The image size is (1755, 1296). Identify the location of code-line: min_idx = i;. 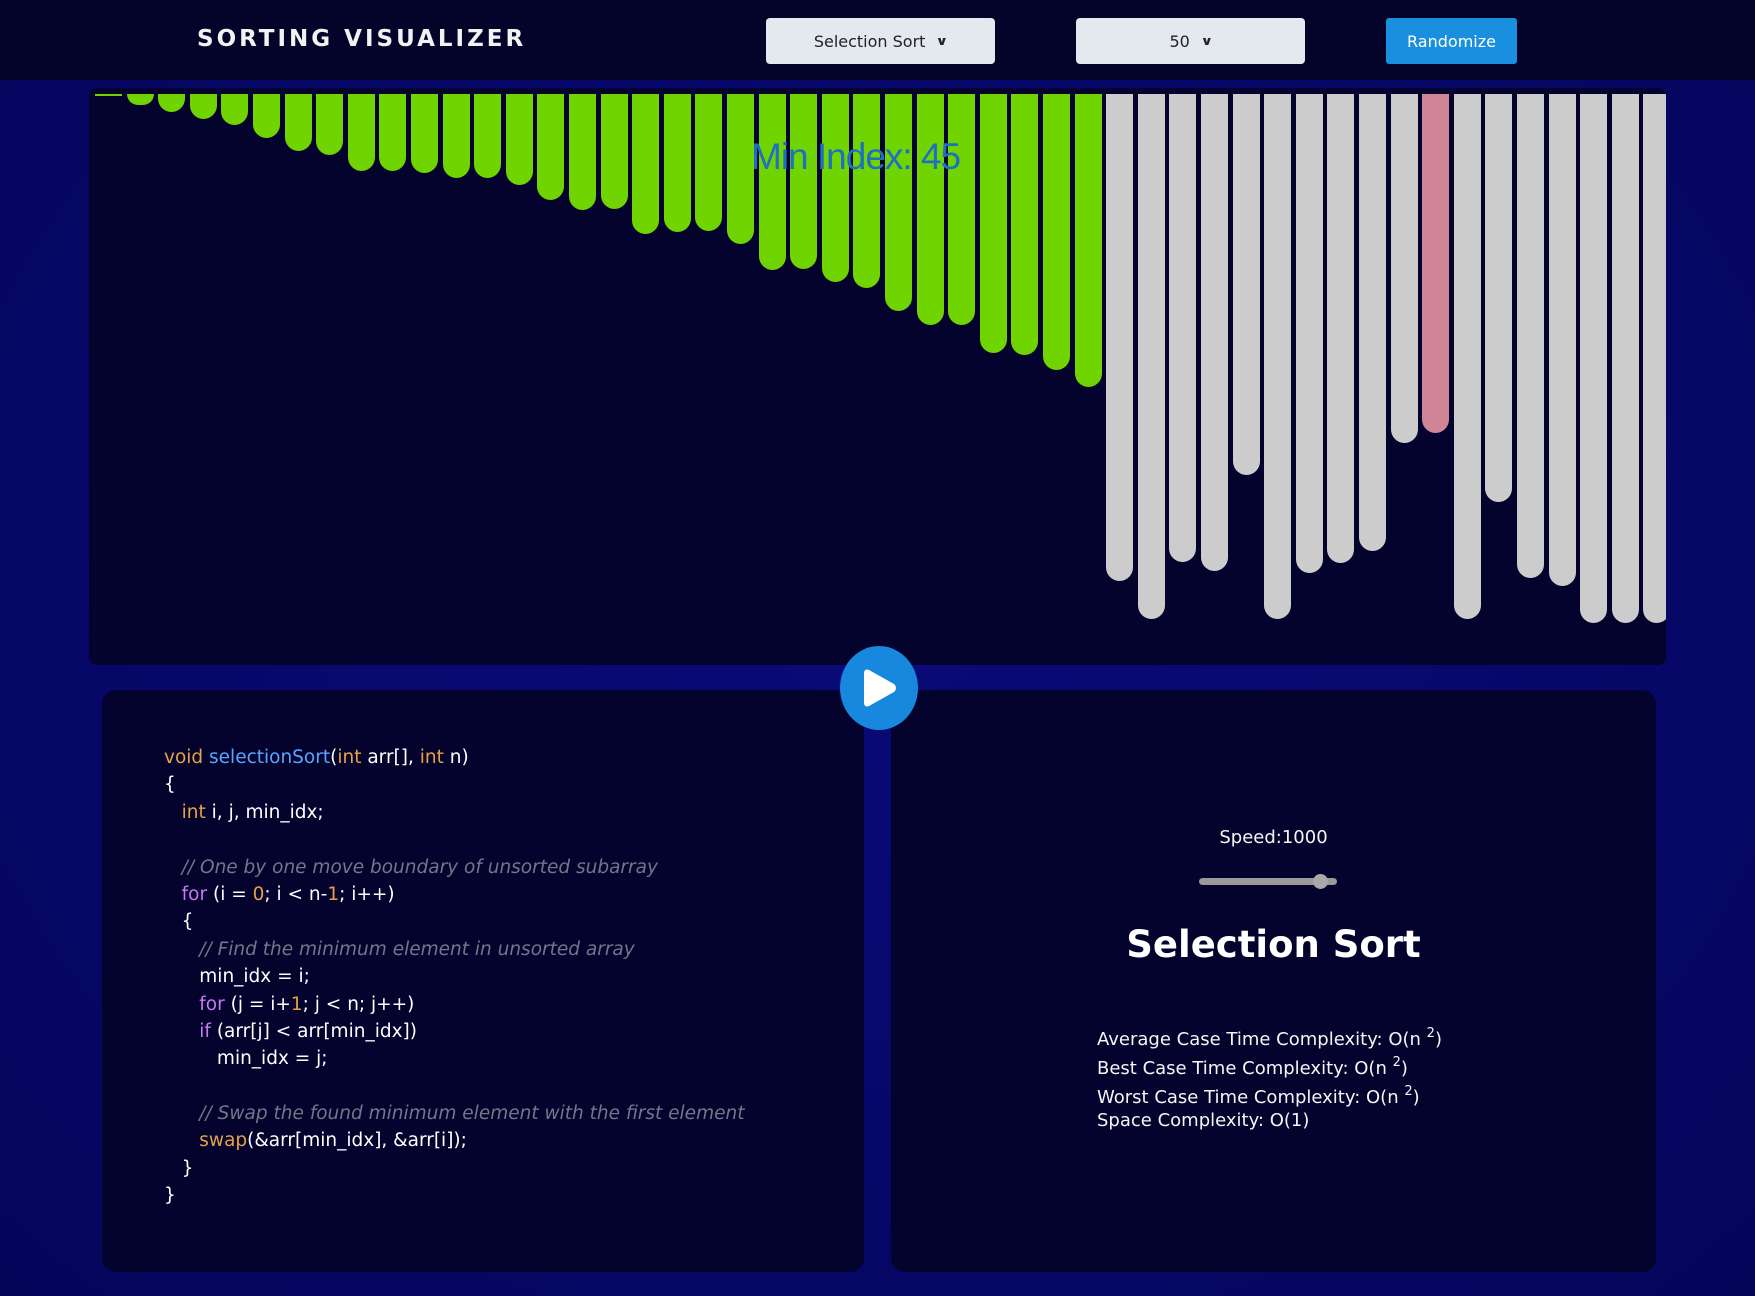
(237, 977).